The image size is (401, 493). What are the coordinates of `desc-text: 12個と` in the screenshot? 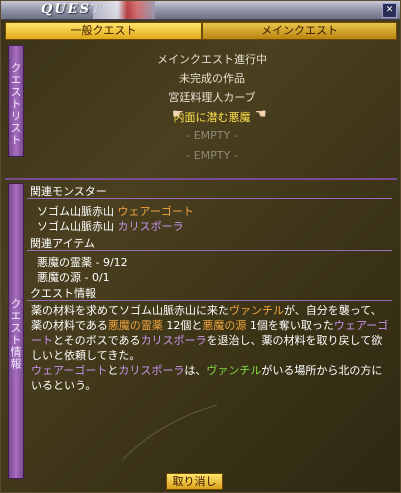 It's located at (182, 325).